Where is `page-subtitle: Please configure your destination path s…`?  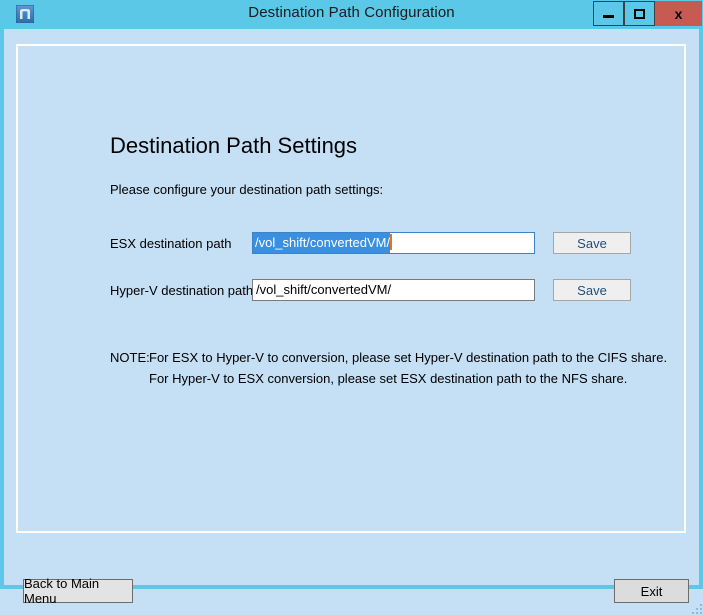 page-subtitle: Please configure your destination path s… is located at coordinates (247, 189).